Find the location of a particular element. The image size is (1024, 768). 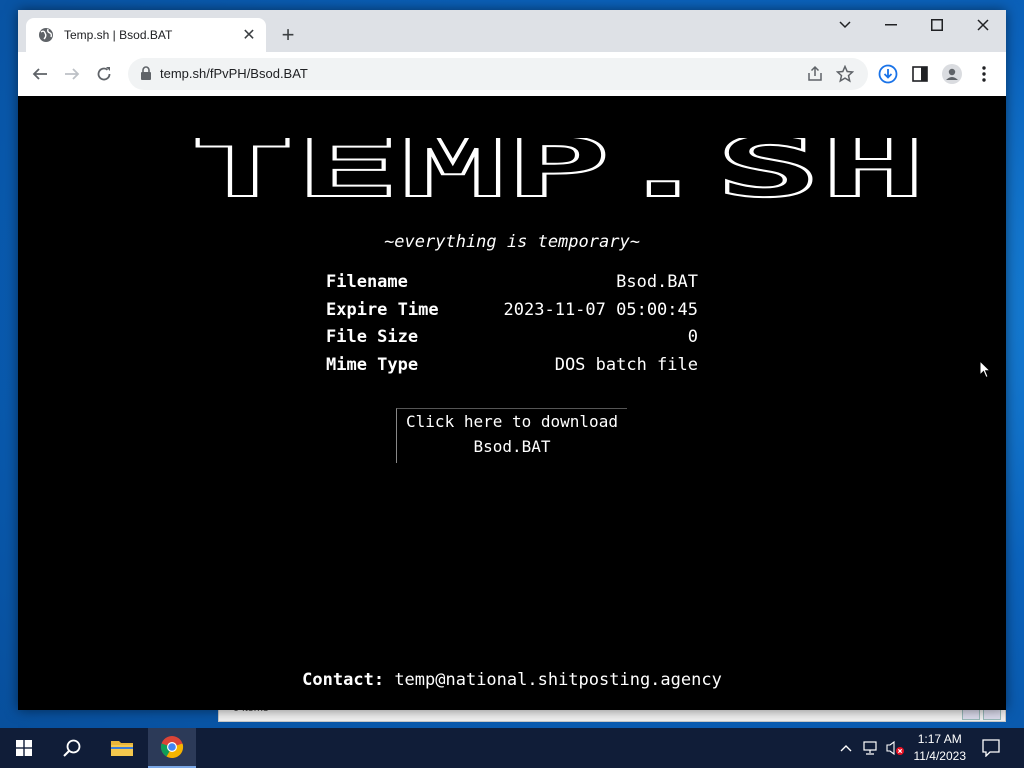

info-row-file-size: File Size 0 is located at coordinates (512, 341).